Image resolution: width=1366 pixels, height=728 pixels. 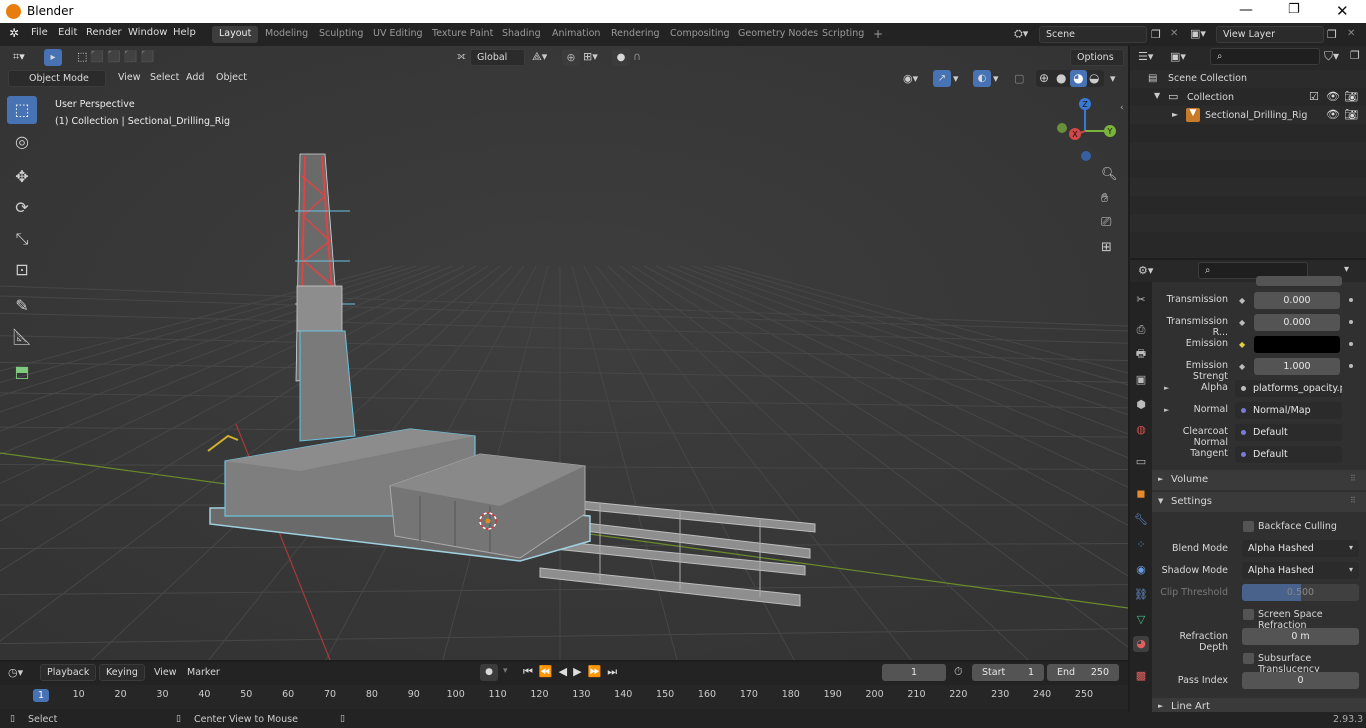 I want to click on refraction-depth-field: 0 m, so click(x=1300, y=636).